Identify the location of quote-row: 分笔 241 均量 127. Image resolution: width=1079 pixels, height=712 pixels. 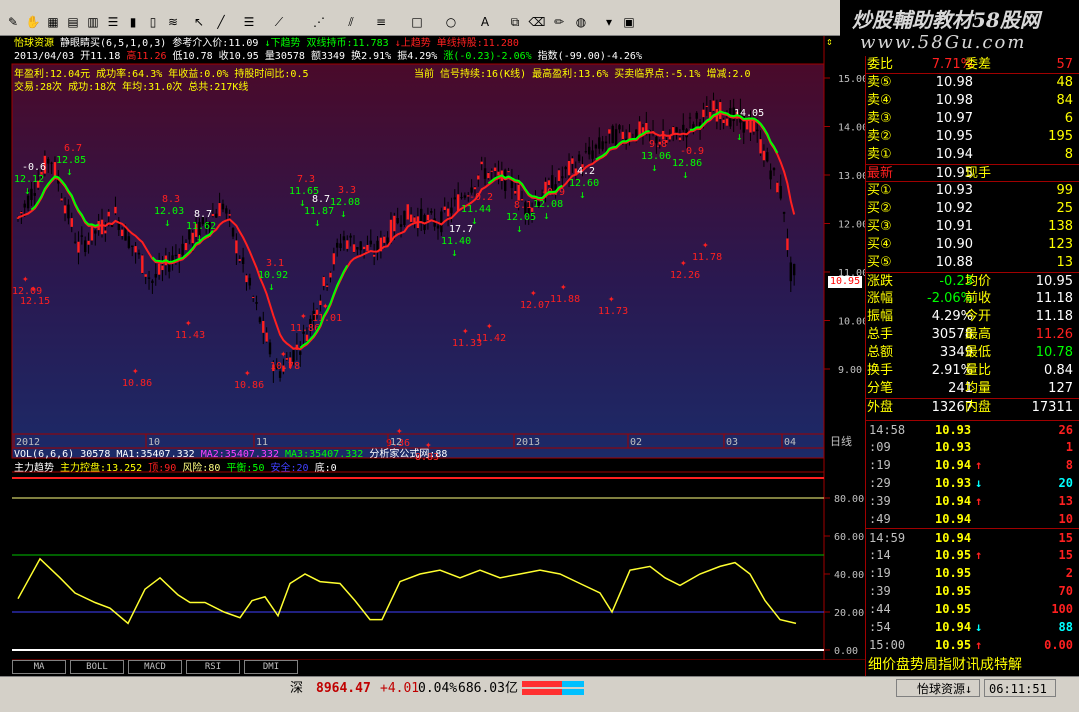
(972, 389).